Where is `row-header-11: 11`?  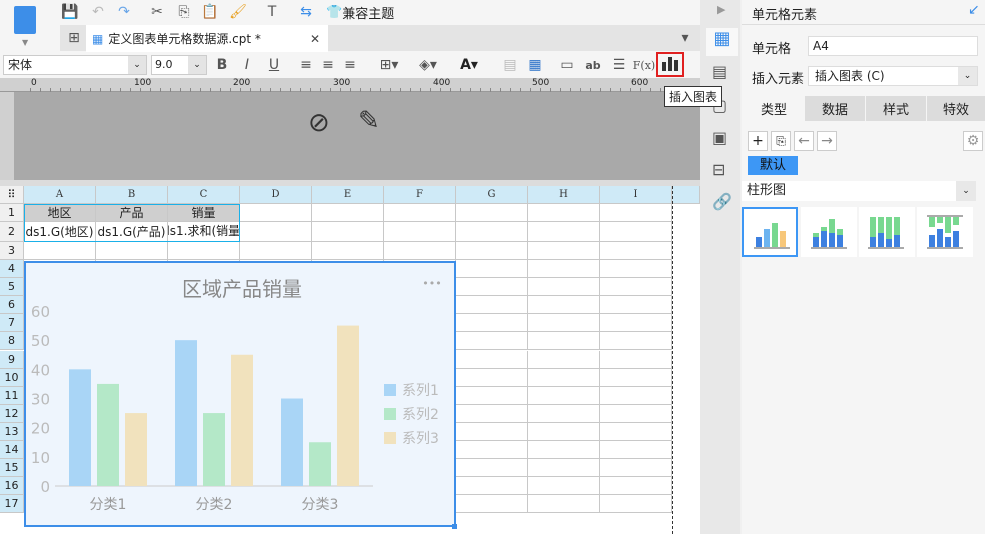
row-header-11: 11 is located at coordinates (12, 395).